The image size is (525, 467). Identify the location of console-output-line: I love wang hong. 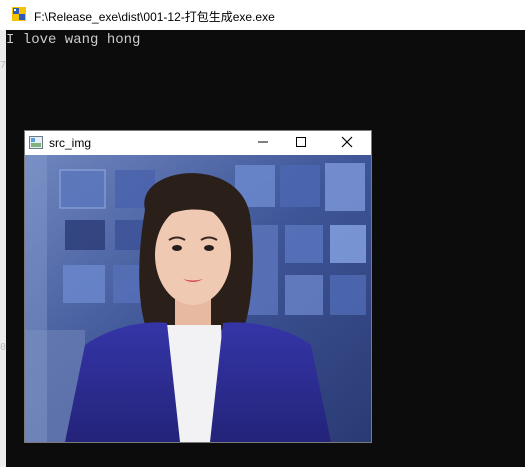
(73, 40).